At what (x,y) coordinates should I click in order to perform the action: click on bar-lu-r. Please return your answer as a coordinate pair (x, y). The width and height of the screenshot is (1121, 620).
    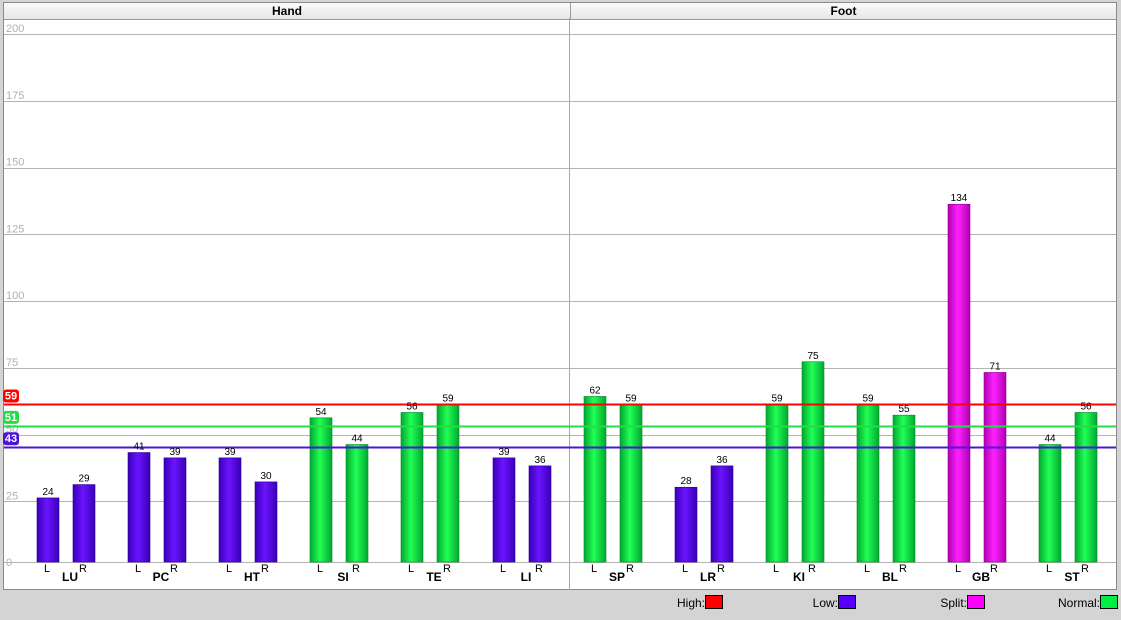
    Looking at the image, I should click on (84, 523).